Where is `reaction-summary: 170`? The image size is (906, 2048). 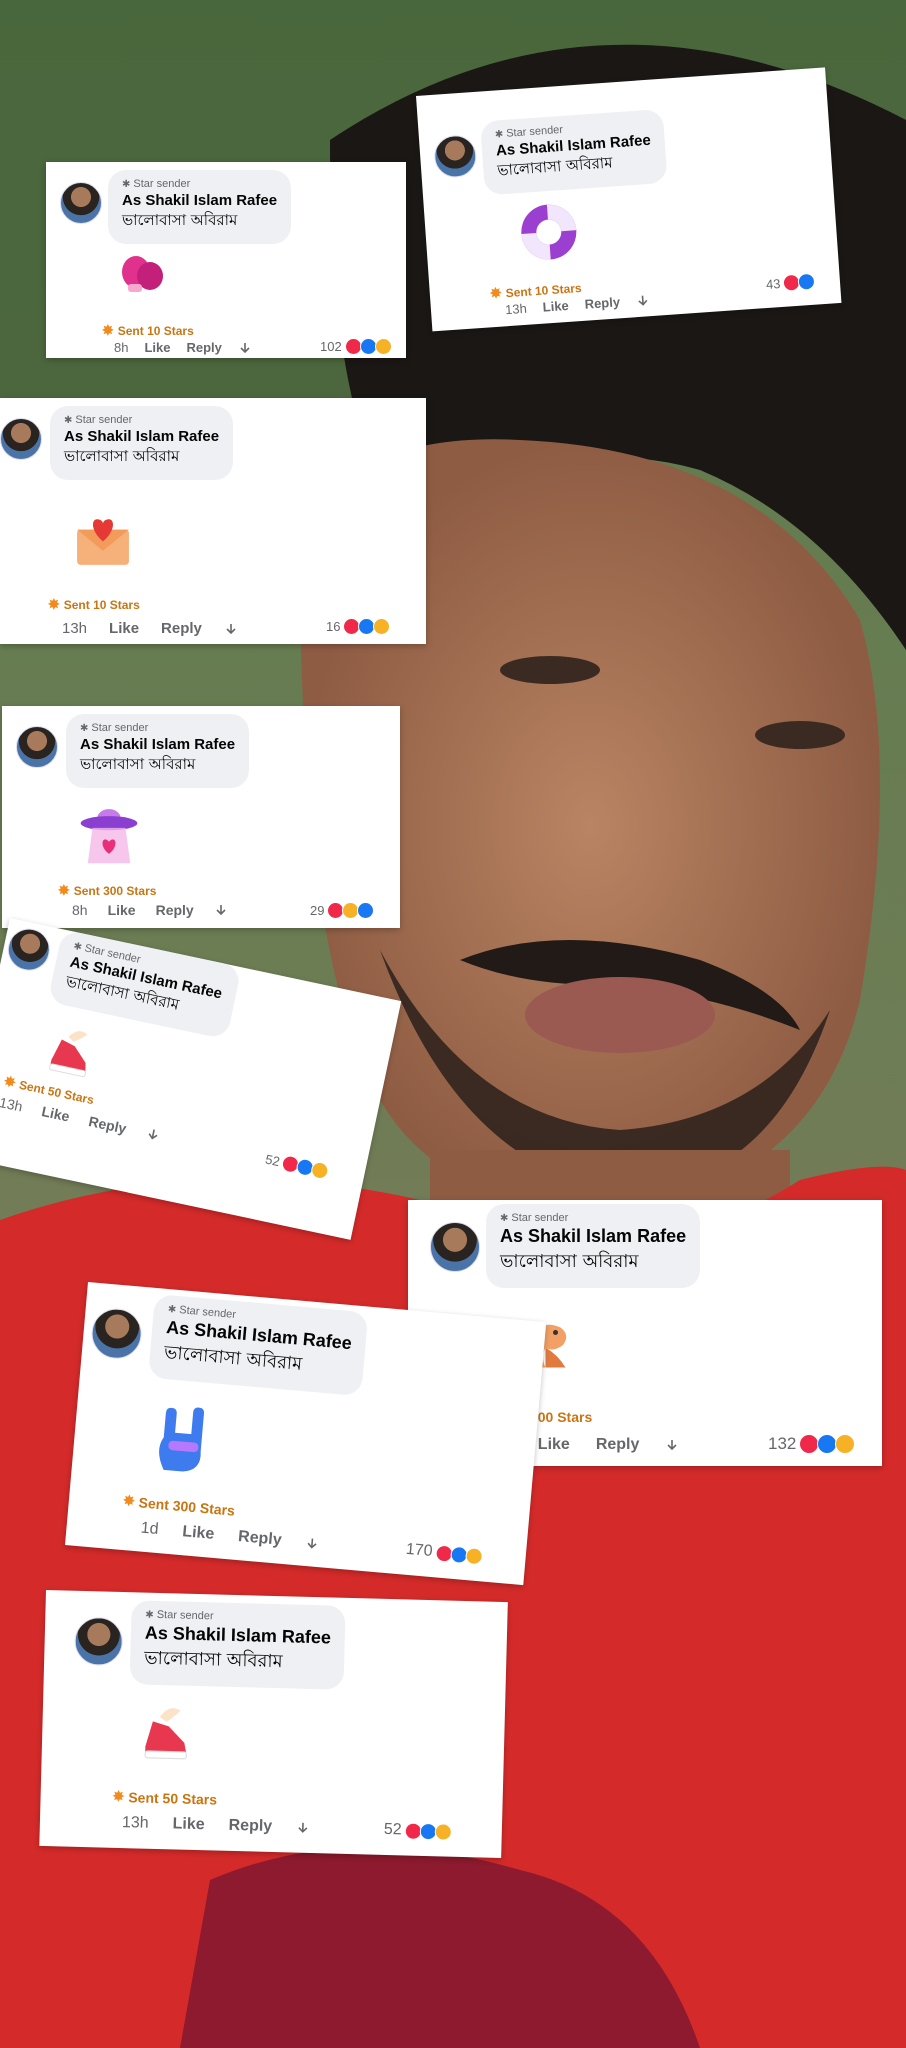 reaction-summary: 170 is located at coordinates (444, 1553).